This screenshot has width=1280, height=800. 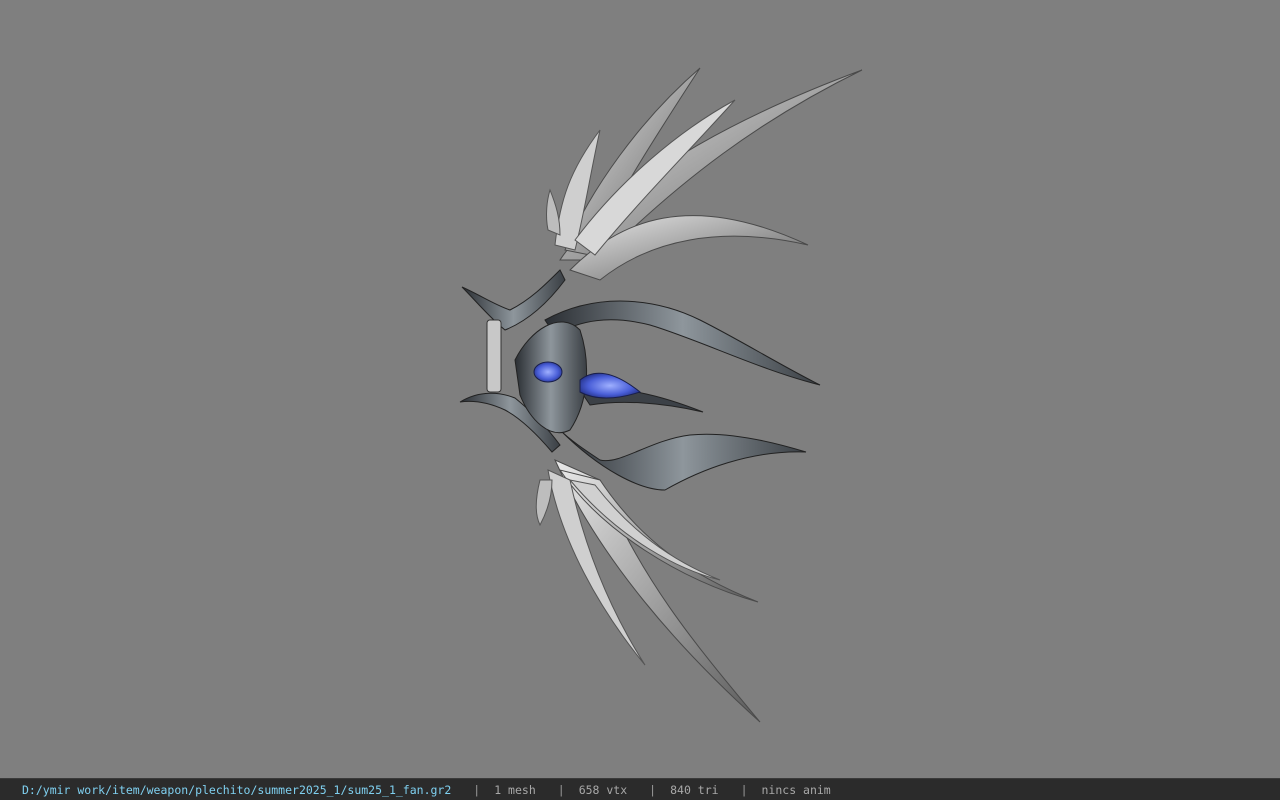 What do you see at coordinates (515, 789) in the screenshot?
I see `mesh-count-label: 1 mesh` at bounding box center [515, 789].